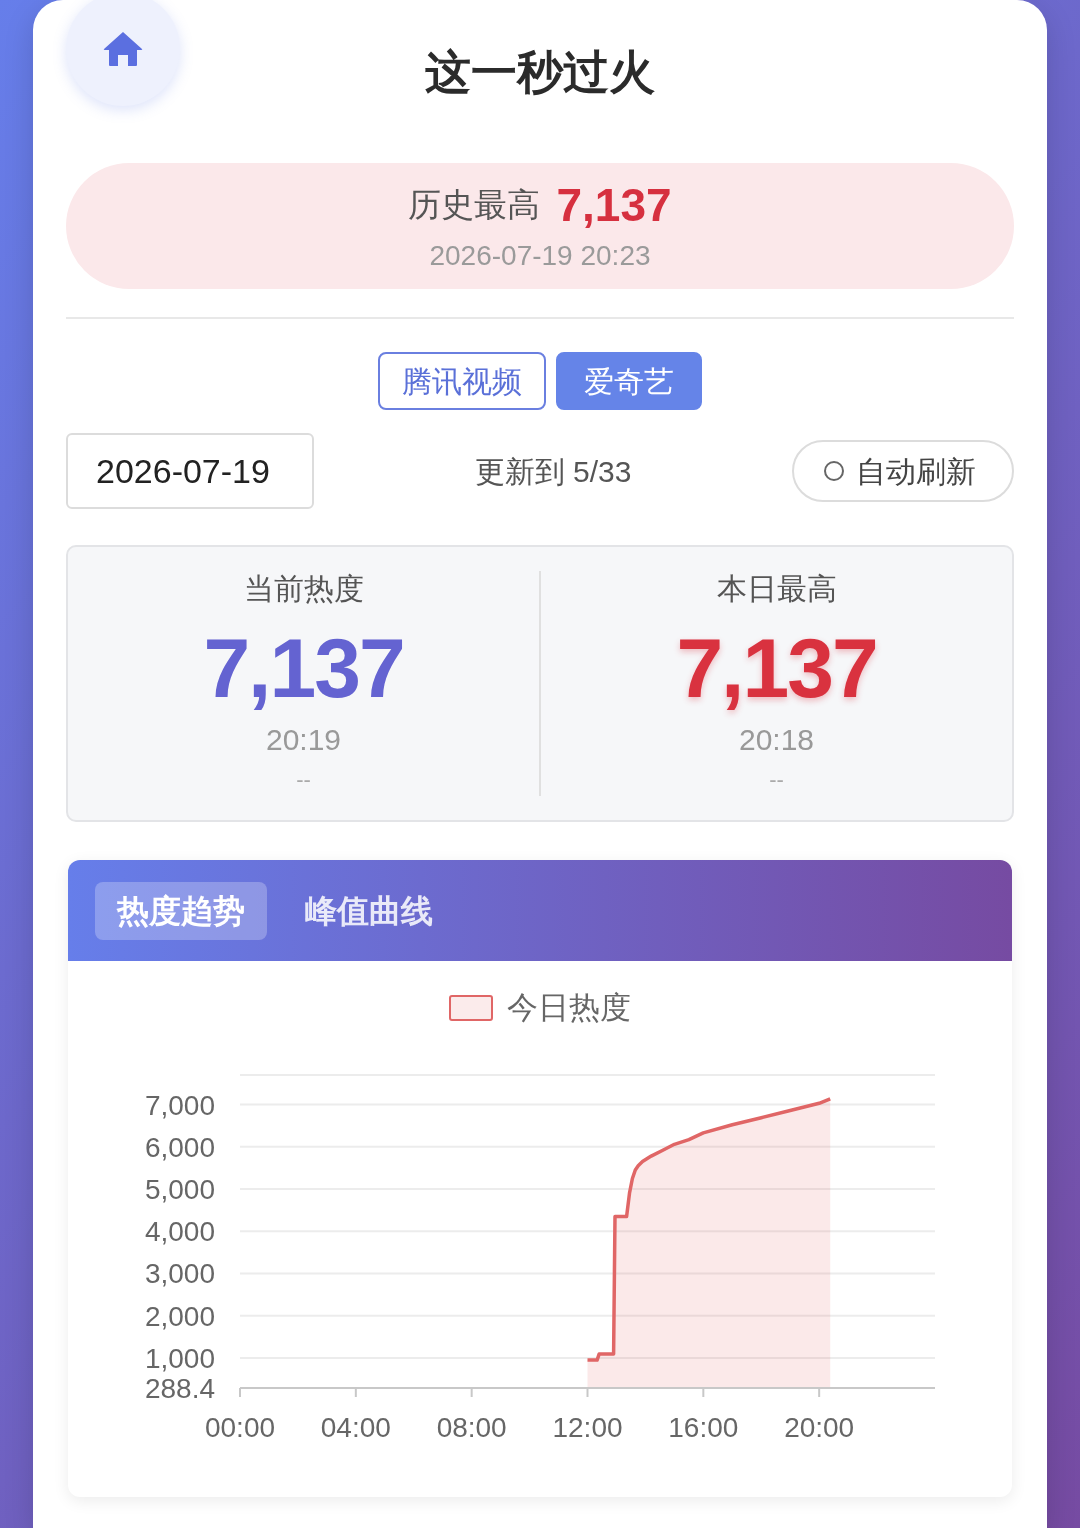 This screenshot has height=1528, width=1080. I want to click on chart-tab: 热度趋势, so click(181, 910).